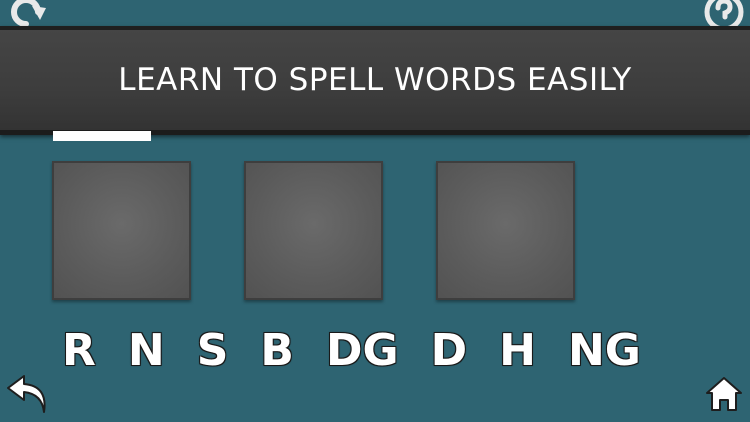  I want to click on letter-choice-s: S, so click(213, 350).